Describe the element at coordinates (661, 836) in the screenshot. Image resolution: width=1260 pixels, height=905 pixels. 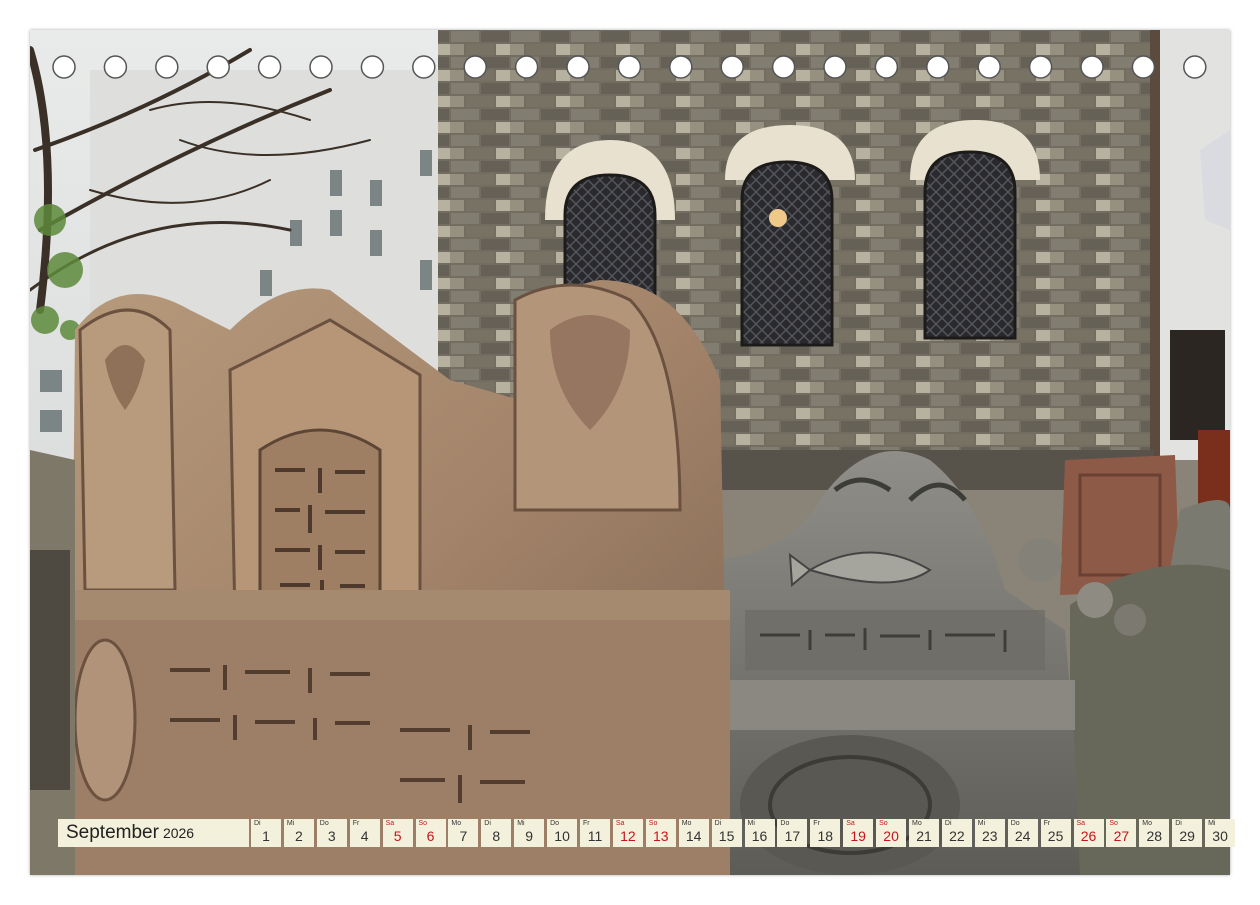
I see `day-number: 13` at that location.